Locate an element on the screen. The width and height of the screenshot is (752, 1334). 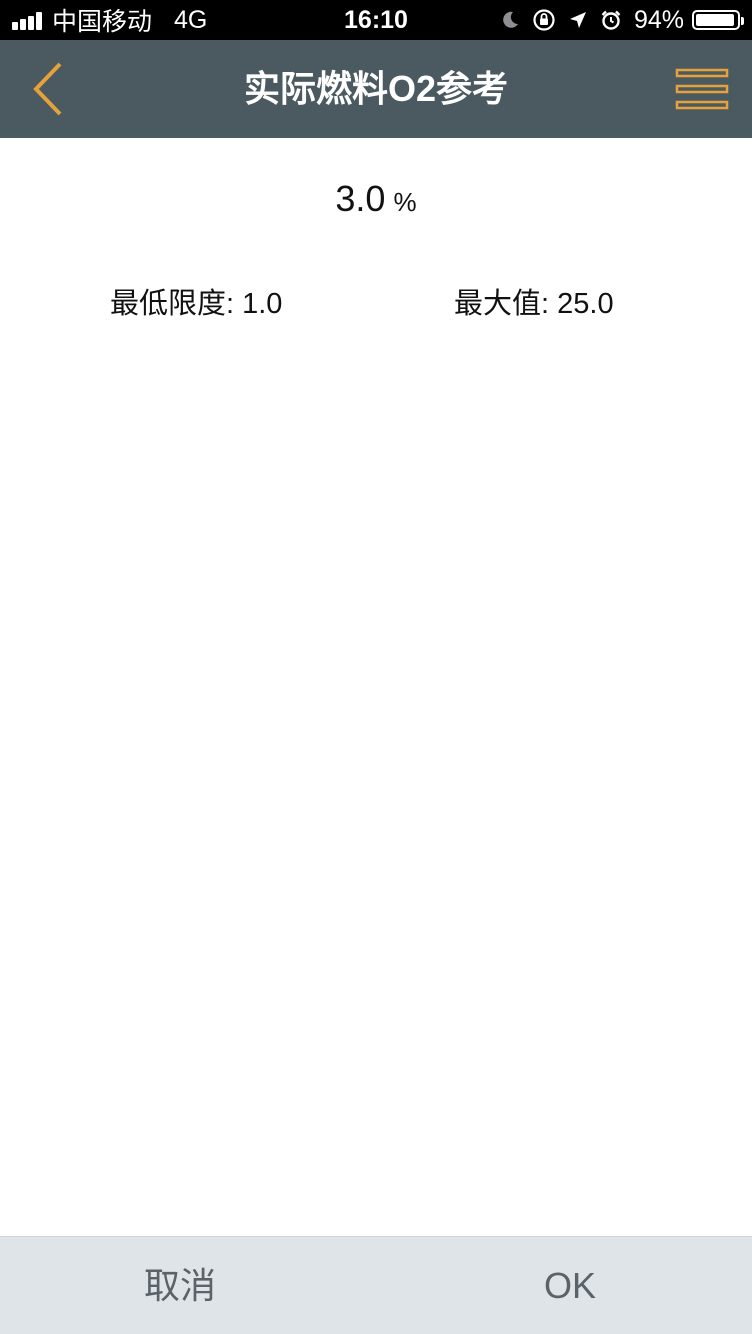
setting-unit: % is located at coordinates (405, 202).